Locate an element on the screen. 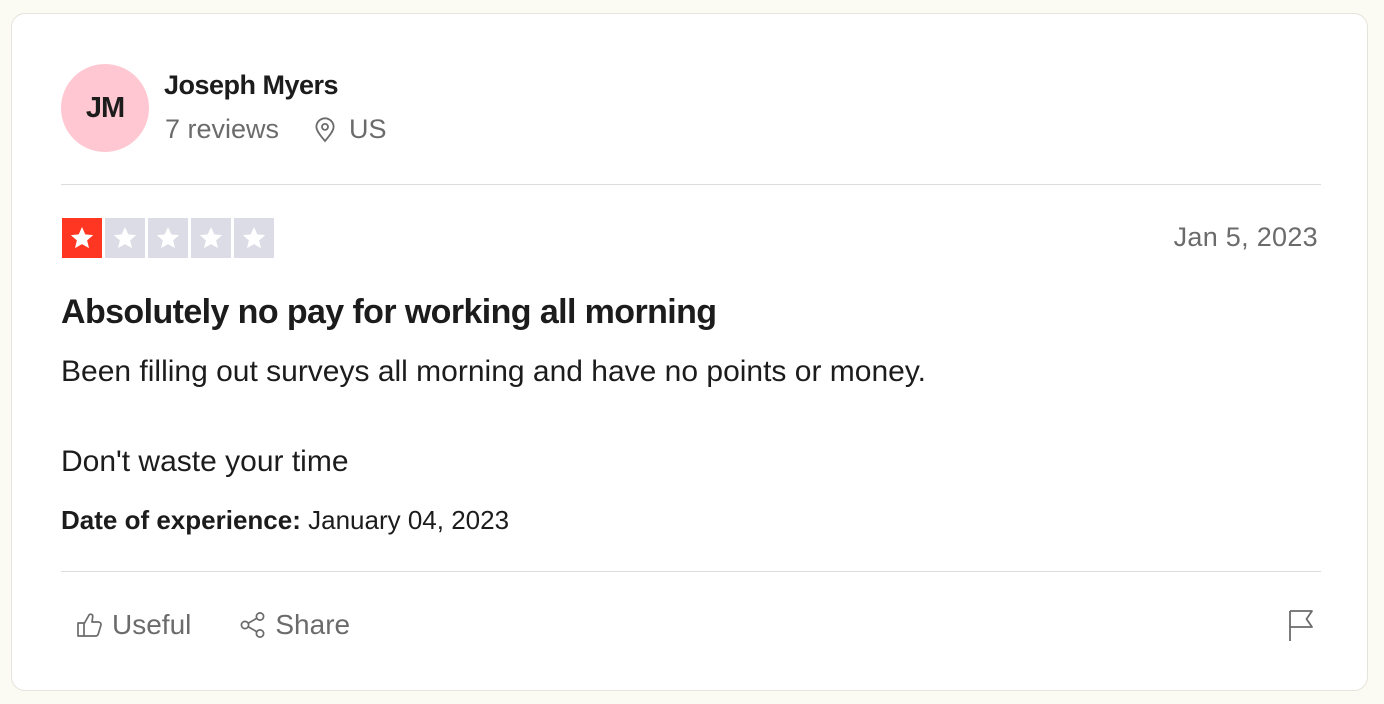 This screenshot has height=704, width=1384. review-date: Jan 5, 2023 is located at coordinates (1245, 237).